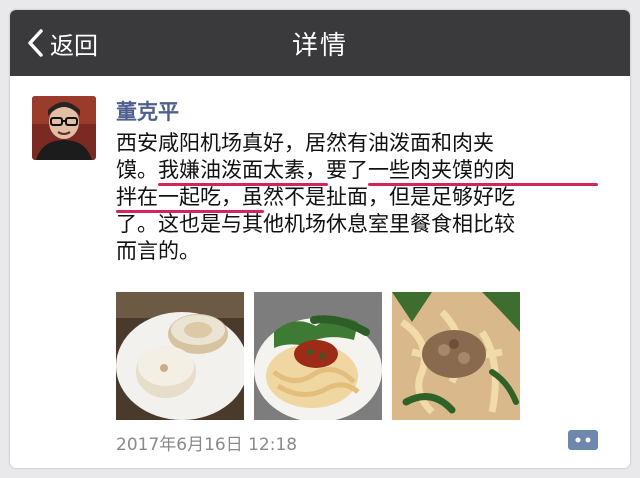 Image resolution: width=640 pixels, height=478 pixels. What do you see at coordinates (318, 356) in the screenshot?
I see `photo-youpo-noodles` at bounding box center [318, 356].